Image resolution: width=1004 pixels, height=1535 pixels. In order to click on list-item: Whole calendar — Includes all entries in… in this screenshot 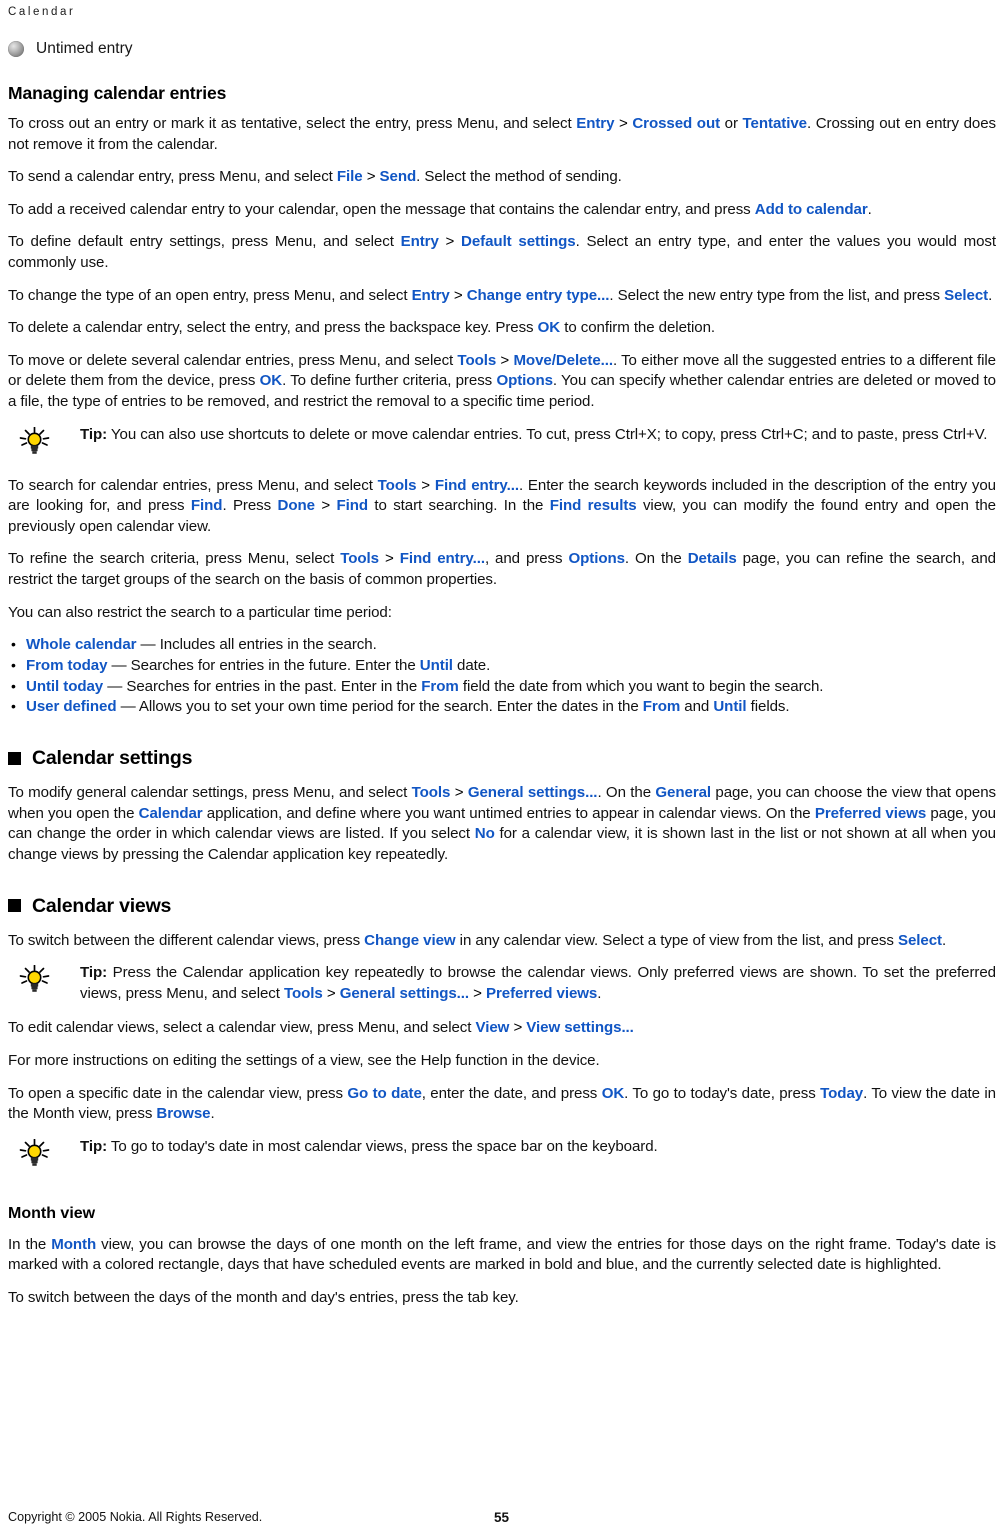, I will do `click(502, 645)`.